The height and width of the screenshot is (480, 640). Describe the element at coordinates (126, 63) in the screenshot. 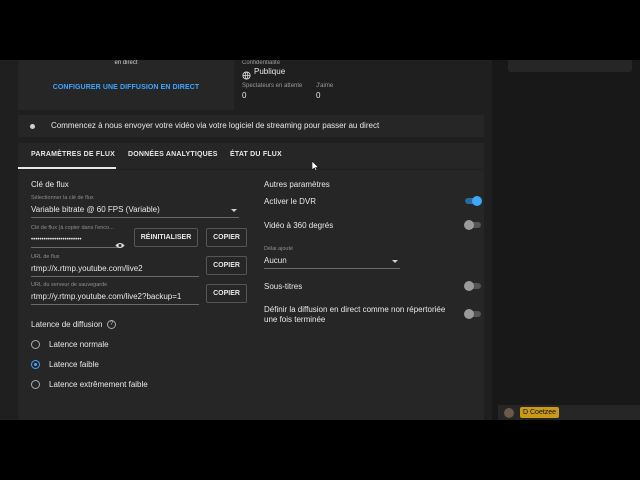

I see `live-caption: en direct` at that location.